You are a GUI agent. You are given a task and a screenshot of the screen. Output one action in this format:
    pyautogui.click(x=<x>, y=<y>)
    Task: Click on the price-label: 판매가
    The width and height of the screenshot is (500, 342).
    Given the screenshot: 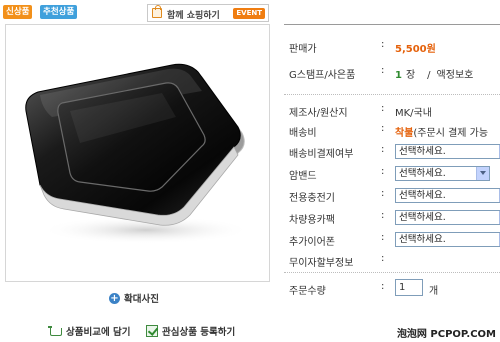 What is the action you would take?
    pyautogui.click(x=303, y=49)
    